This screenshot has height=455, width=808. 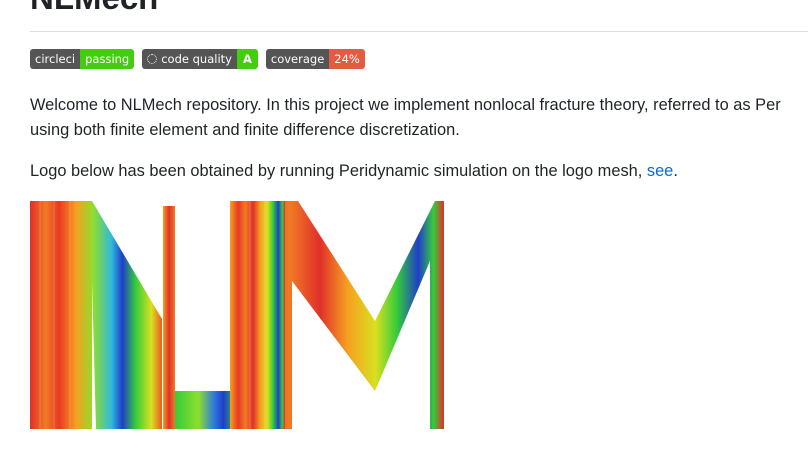 What do you see at coordinates (55, 59) in the screenshot?
I see `circleci-badge-label: circleci` at bounding box center [55, 59].